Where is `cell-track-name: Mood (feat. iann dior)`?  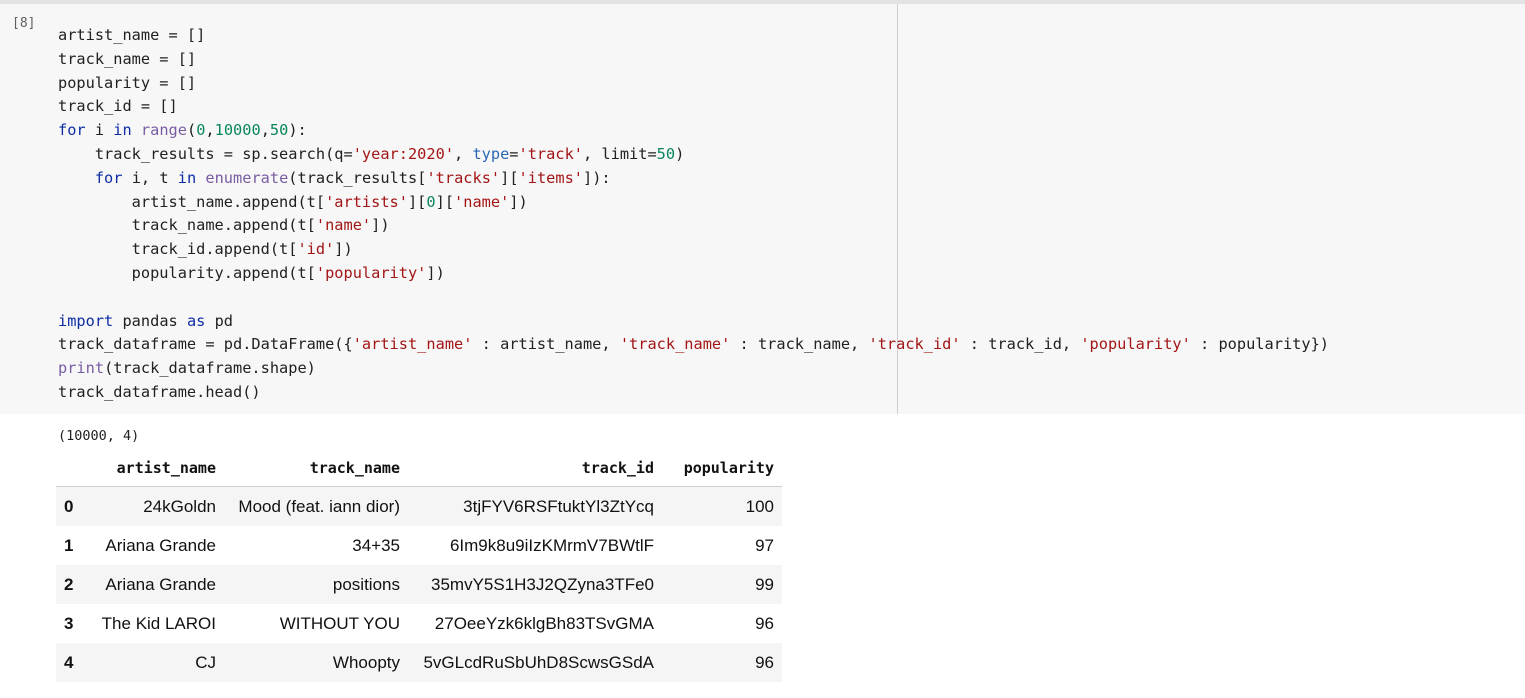 cell-track-name: Mood (feat. iann dior) is located at coordinates (316, 506).